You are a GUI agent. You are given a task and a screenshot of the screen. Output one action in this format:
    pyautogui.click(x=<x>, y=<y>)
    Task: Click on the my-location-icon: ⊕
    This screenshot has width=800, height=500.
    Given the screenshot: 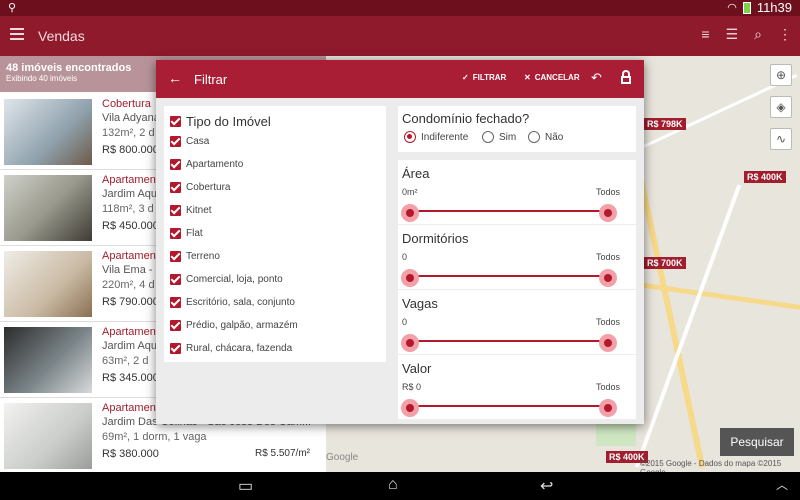 What is the action you would take?
    pyautogui.click(x=781, y=75)
    